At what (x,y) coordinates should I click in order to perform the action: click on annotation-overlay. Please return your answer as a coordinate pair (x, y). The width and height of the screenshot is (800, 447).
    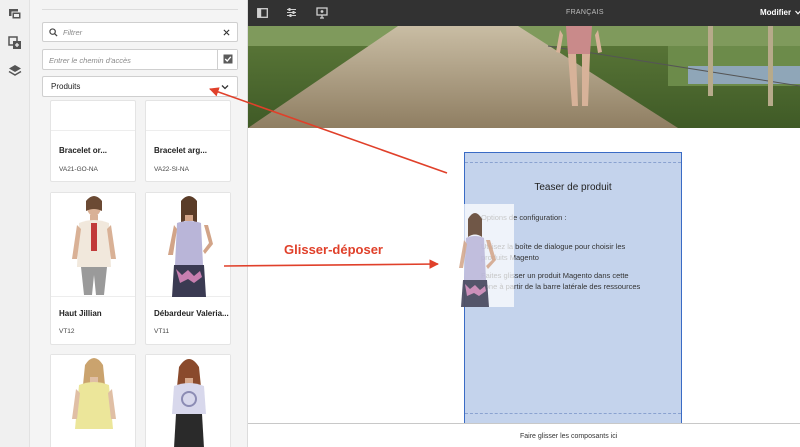
    Looking at the image, I should click on (328, 178).